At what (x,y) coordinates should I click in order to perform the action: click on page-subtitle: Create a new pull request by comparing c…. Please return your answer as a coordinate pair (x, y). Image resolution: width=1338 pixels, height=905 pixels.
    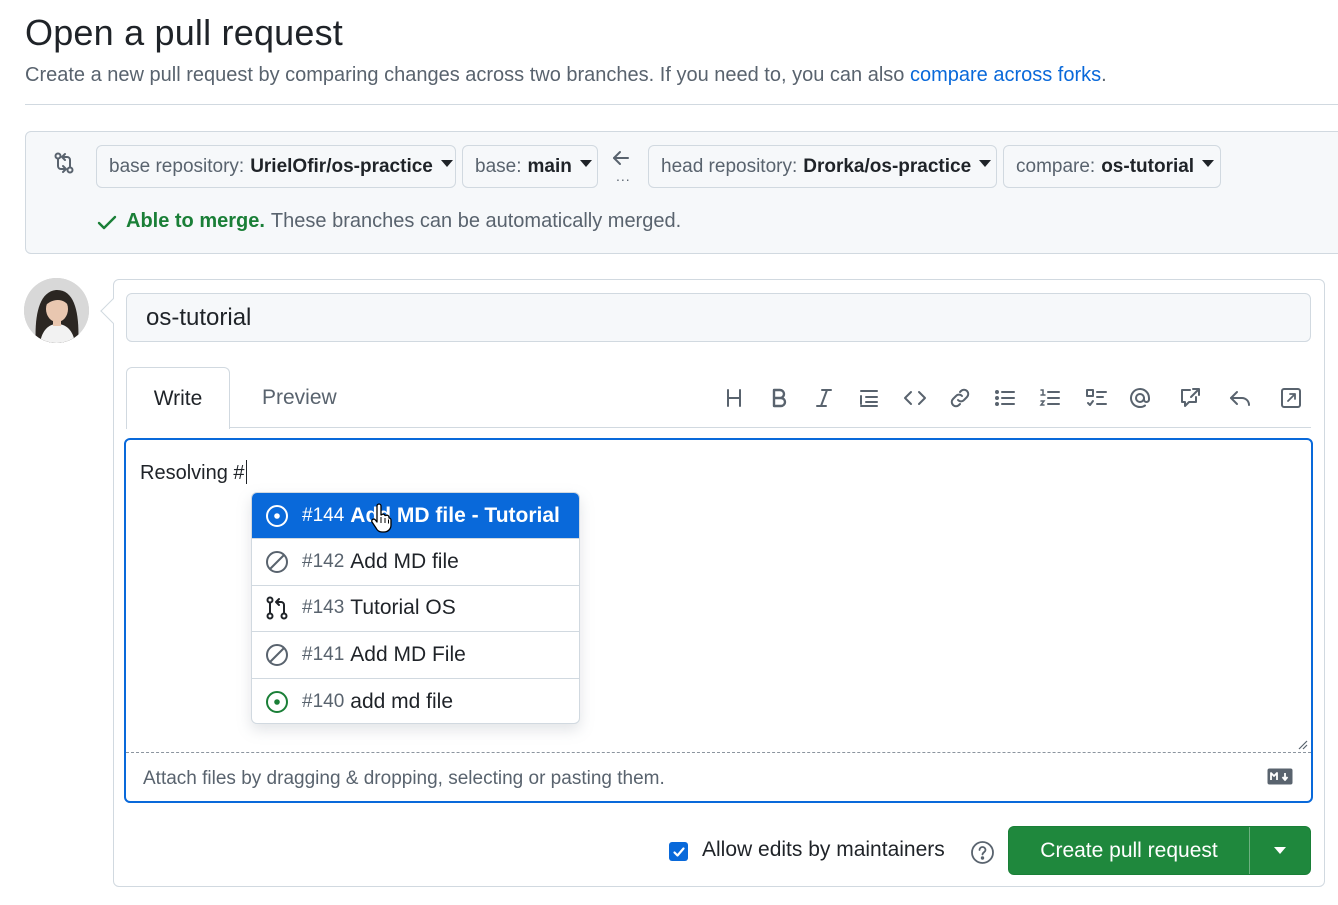
    Looking at the image, I should click on (566, 75).